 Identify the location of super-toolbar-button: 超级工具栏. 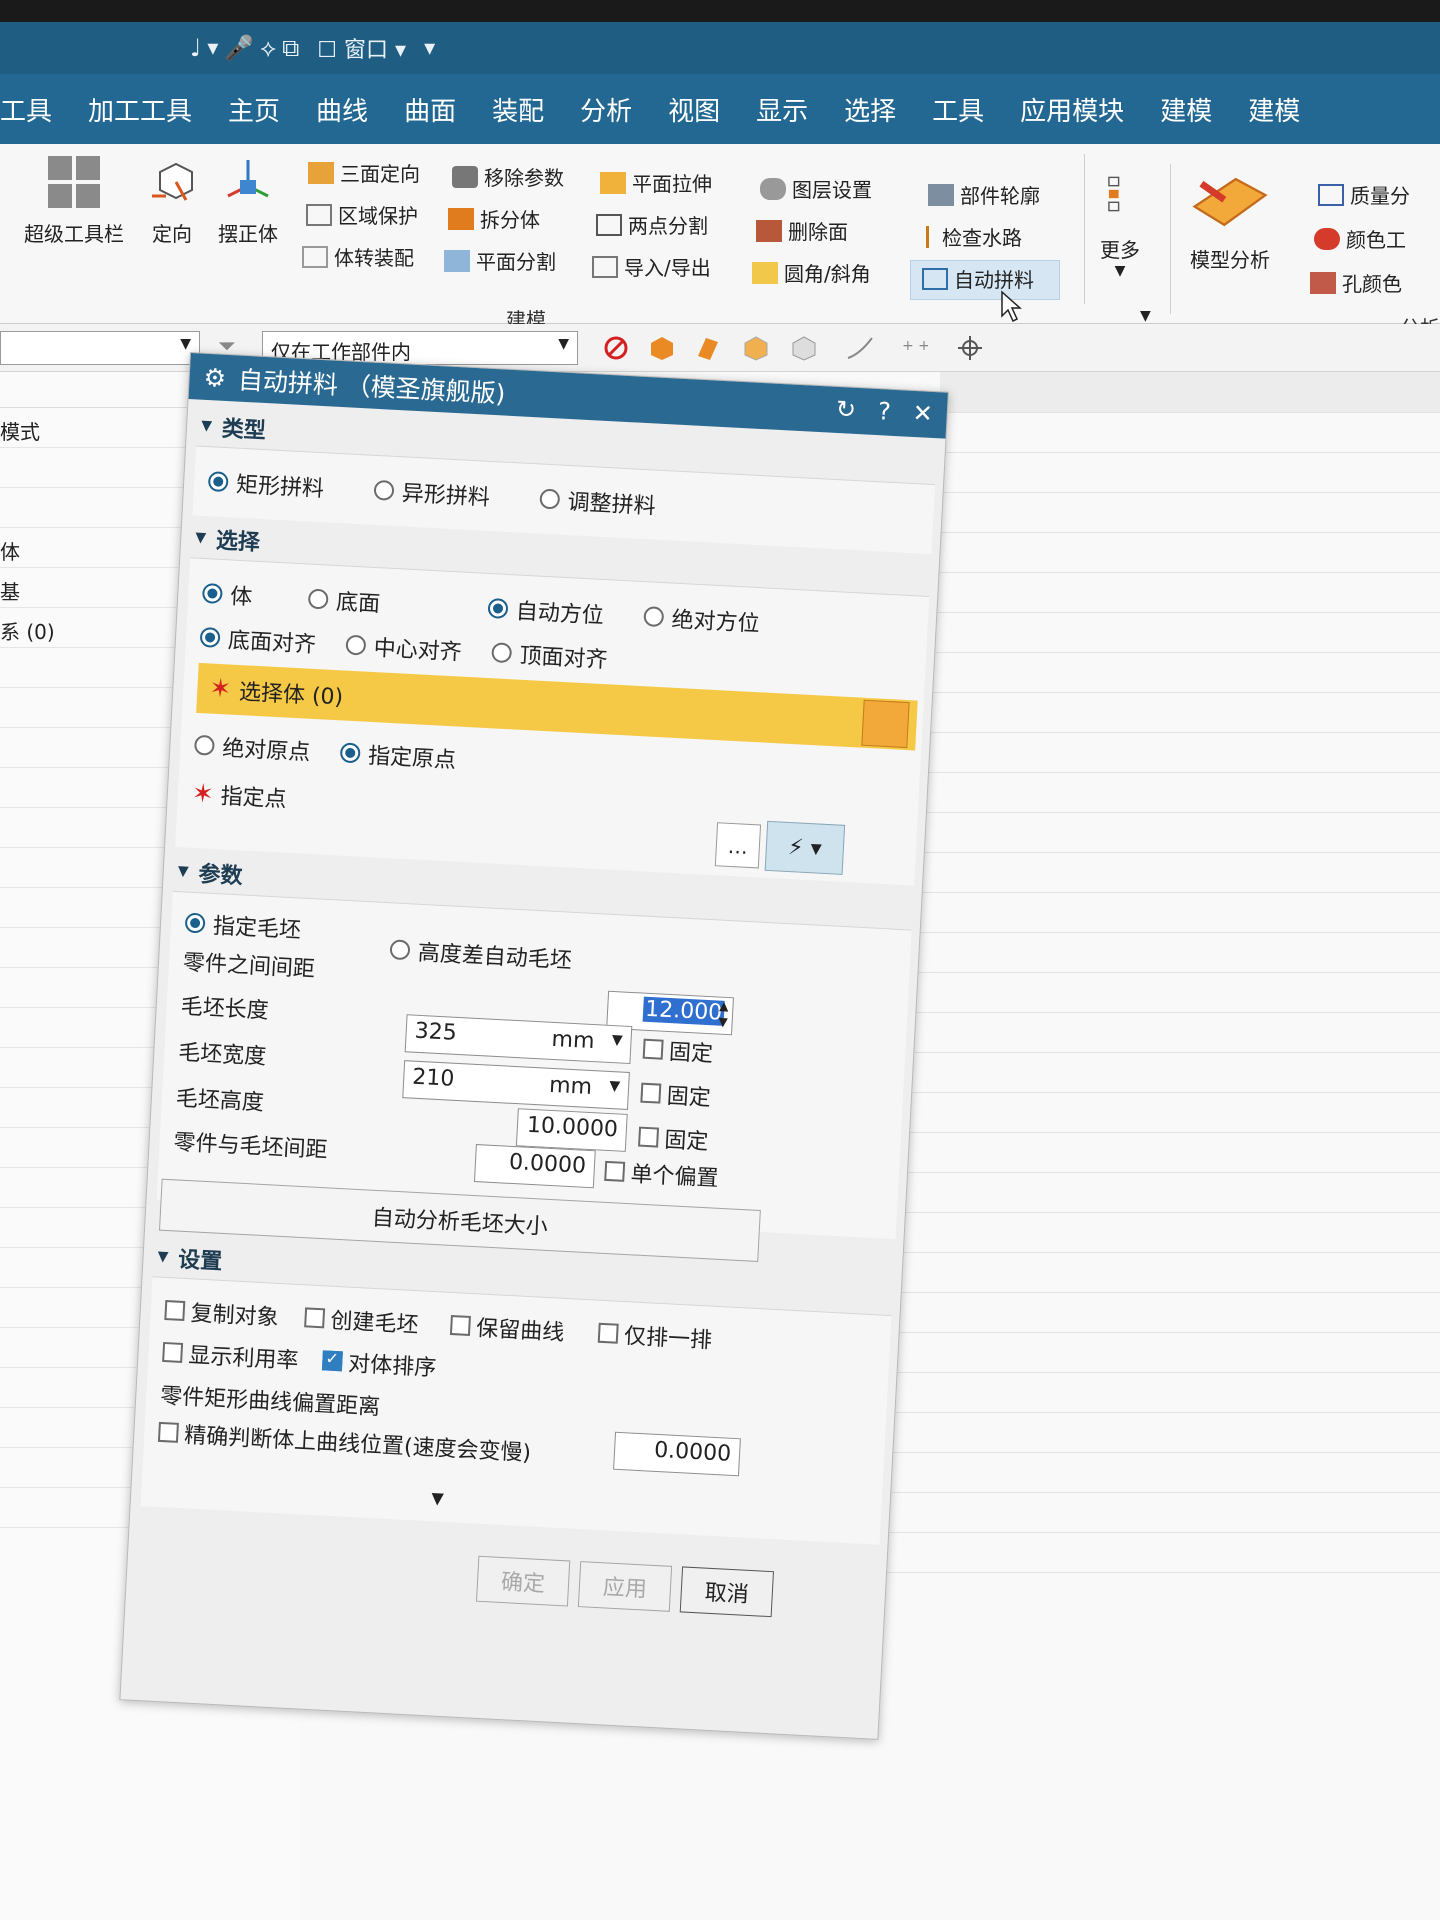
(74, 201).